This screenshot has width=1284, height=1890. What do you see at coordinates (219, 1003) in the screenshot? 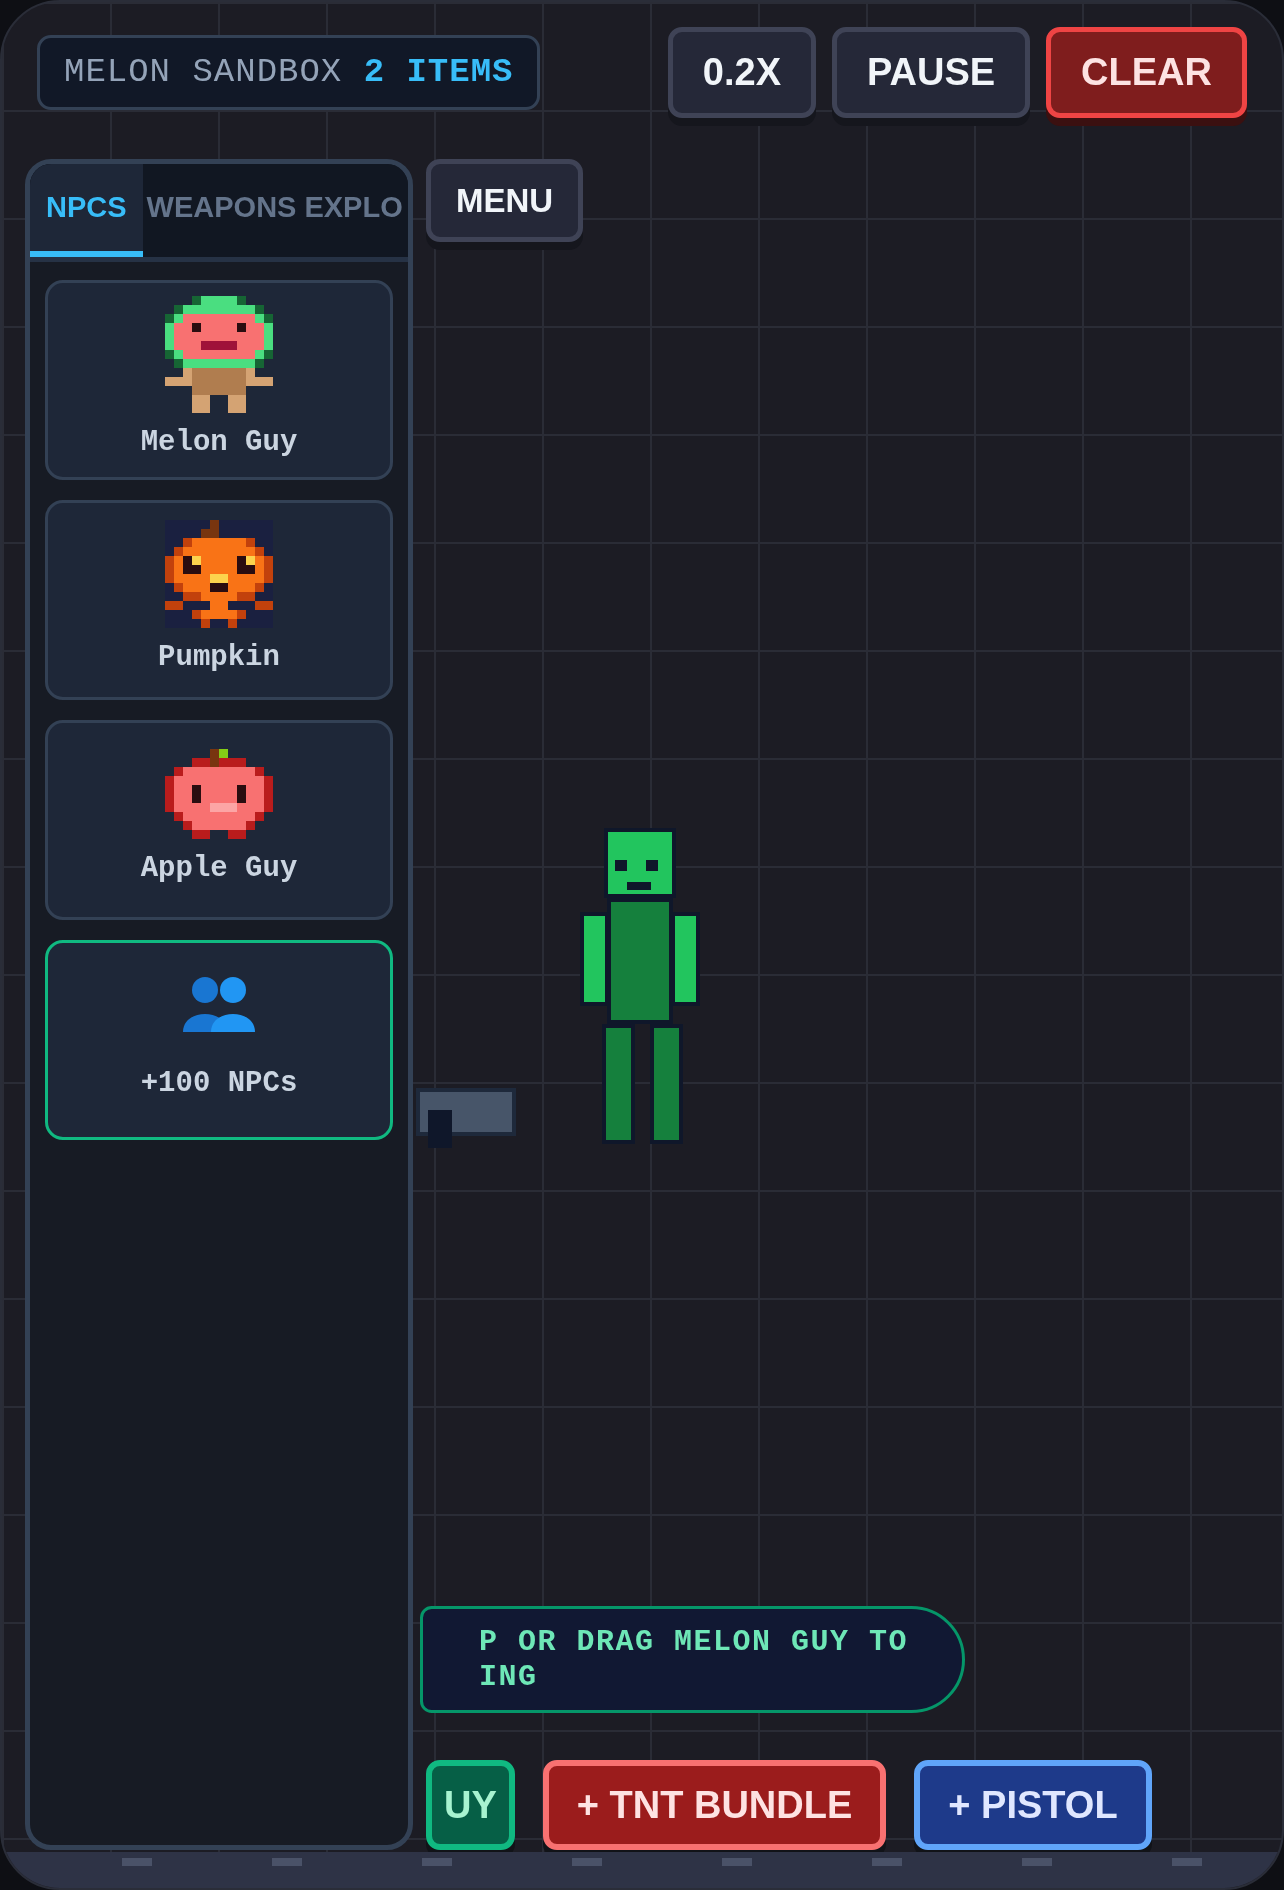
I see `people-icon` at bounding box center [219, 1003].